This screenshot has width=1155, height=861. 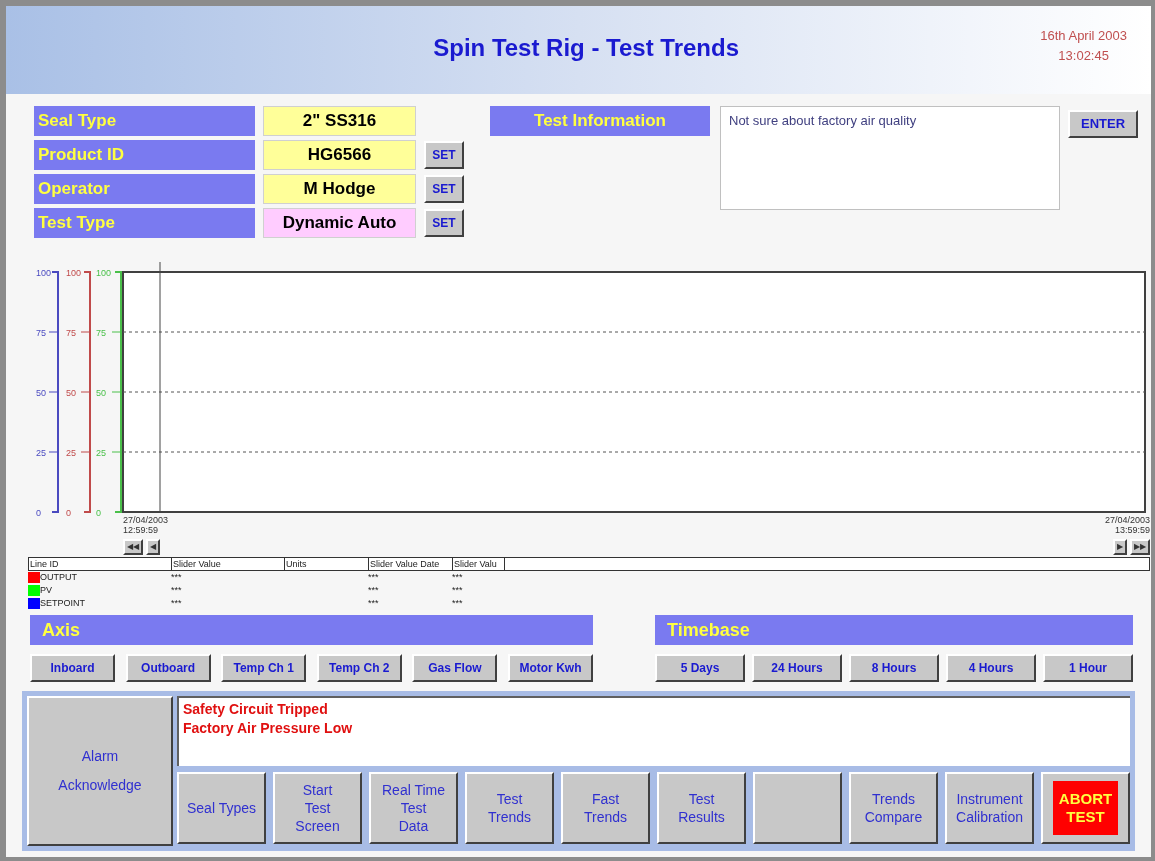 I want to click on field-value: Dynamic Auto, so click(x=339, y=223).